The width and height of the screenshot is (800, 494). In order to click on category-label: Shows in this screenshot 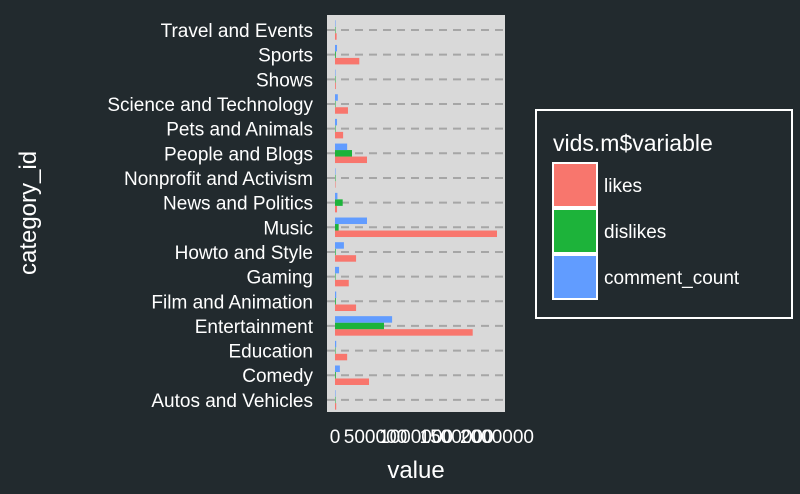, I will do `click(284, 80)`.